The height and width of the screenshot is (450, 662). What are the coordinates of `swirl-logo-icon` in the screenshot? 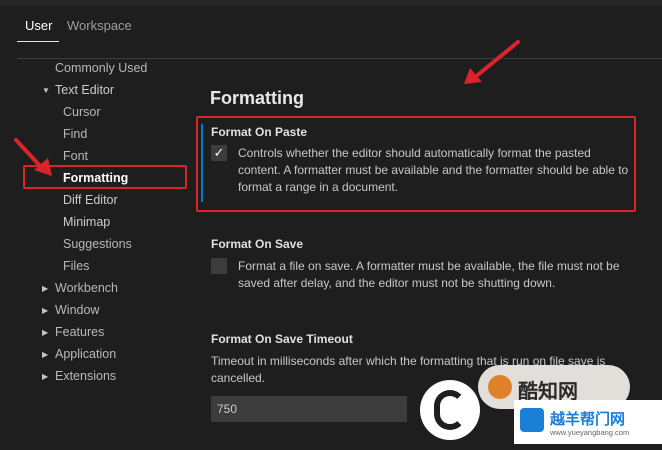 It's located at (450, 410).